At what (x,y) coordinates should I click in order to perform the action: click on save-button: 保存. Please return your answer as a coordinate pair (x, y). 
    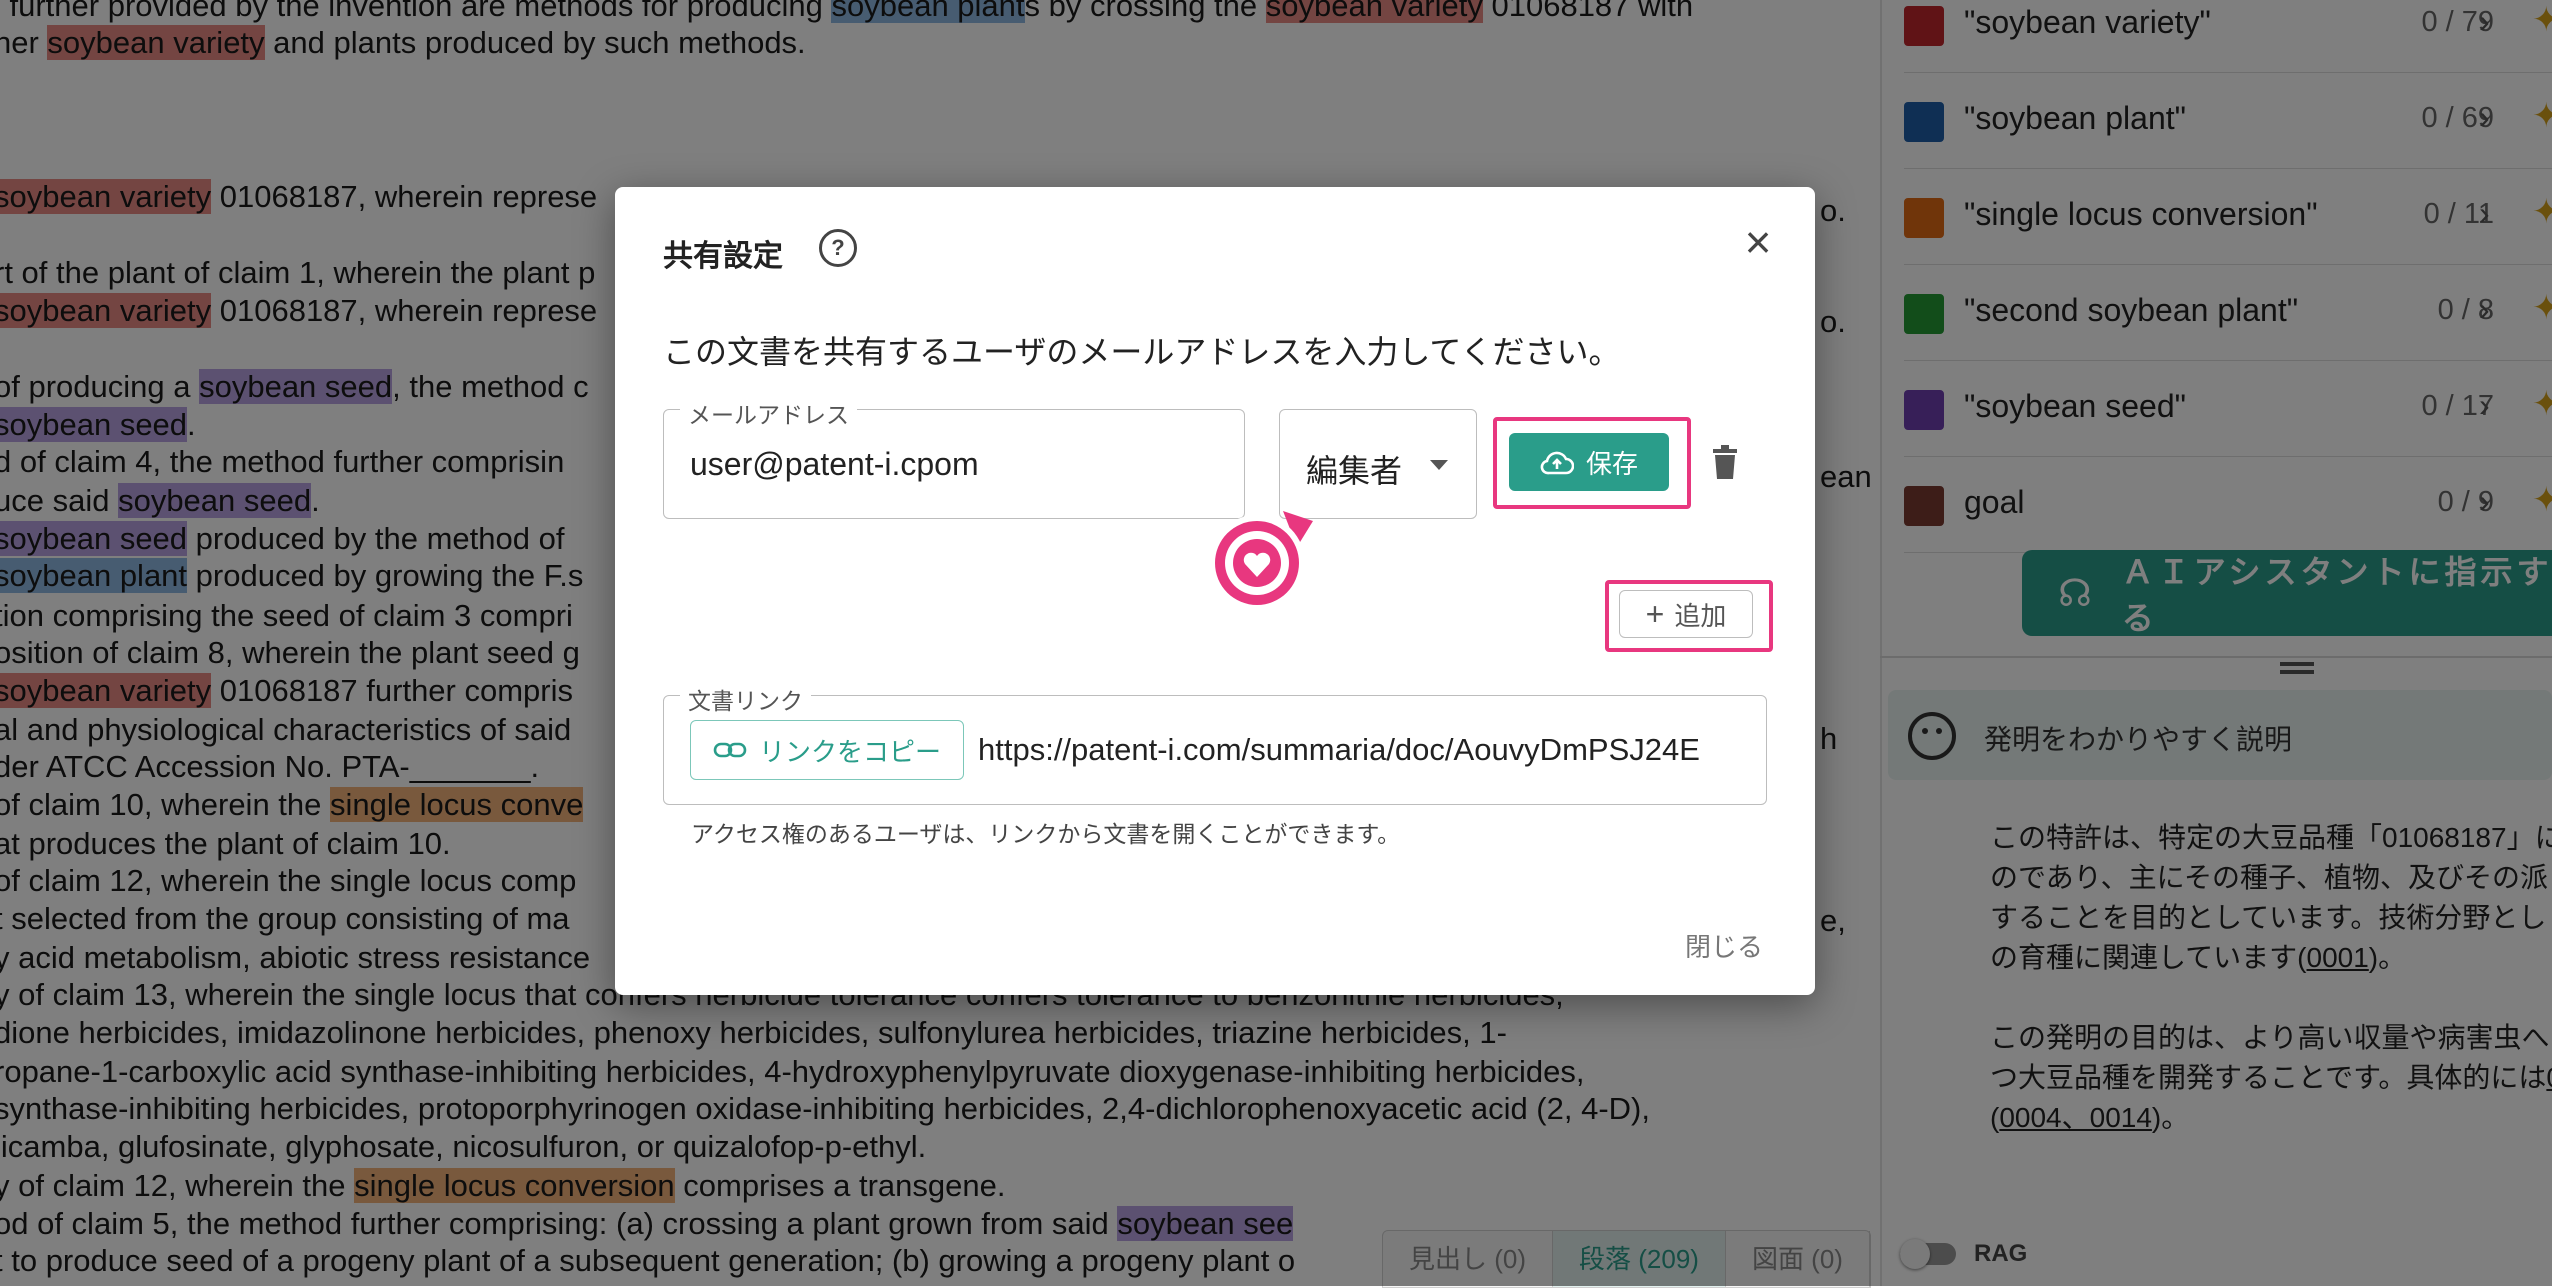
    Looking at the image, I should click on (1589, 462).